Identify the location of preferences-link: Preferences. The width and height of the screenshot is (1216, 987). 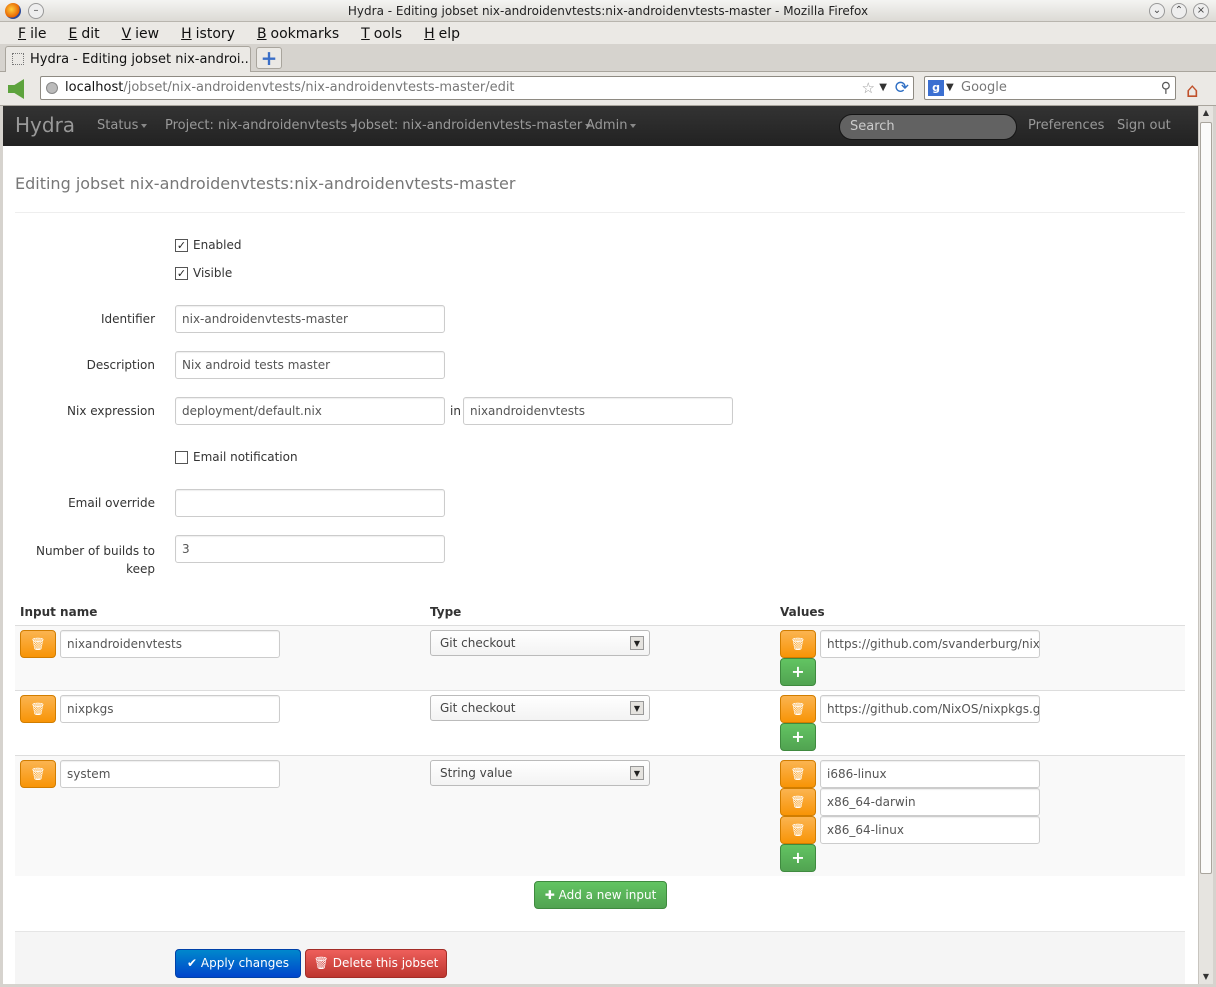
(1066, 125).